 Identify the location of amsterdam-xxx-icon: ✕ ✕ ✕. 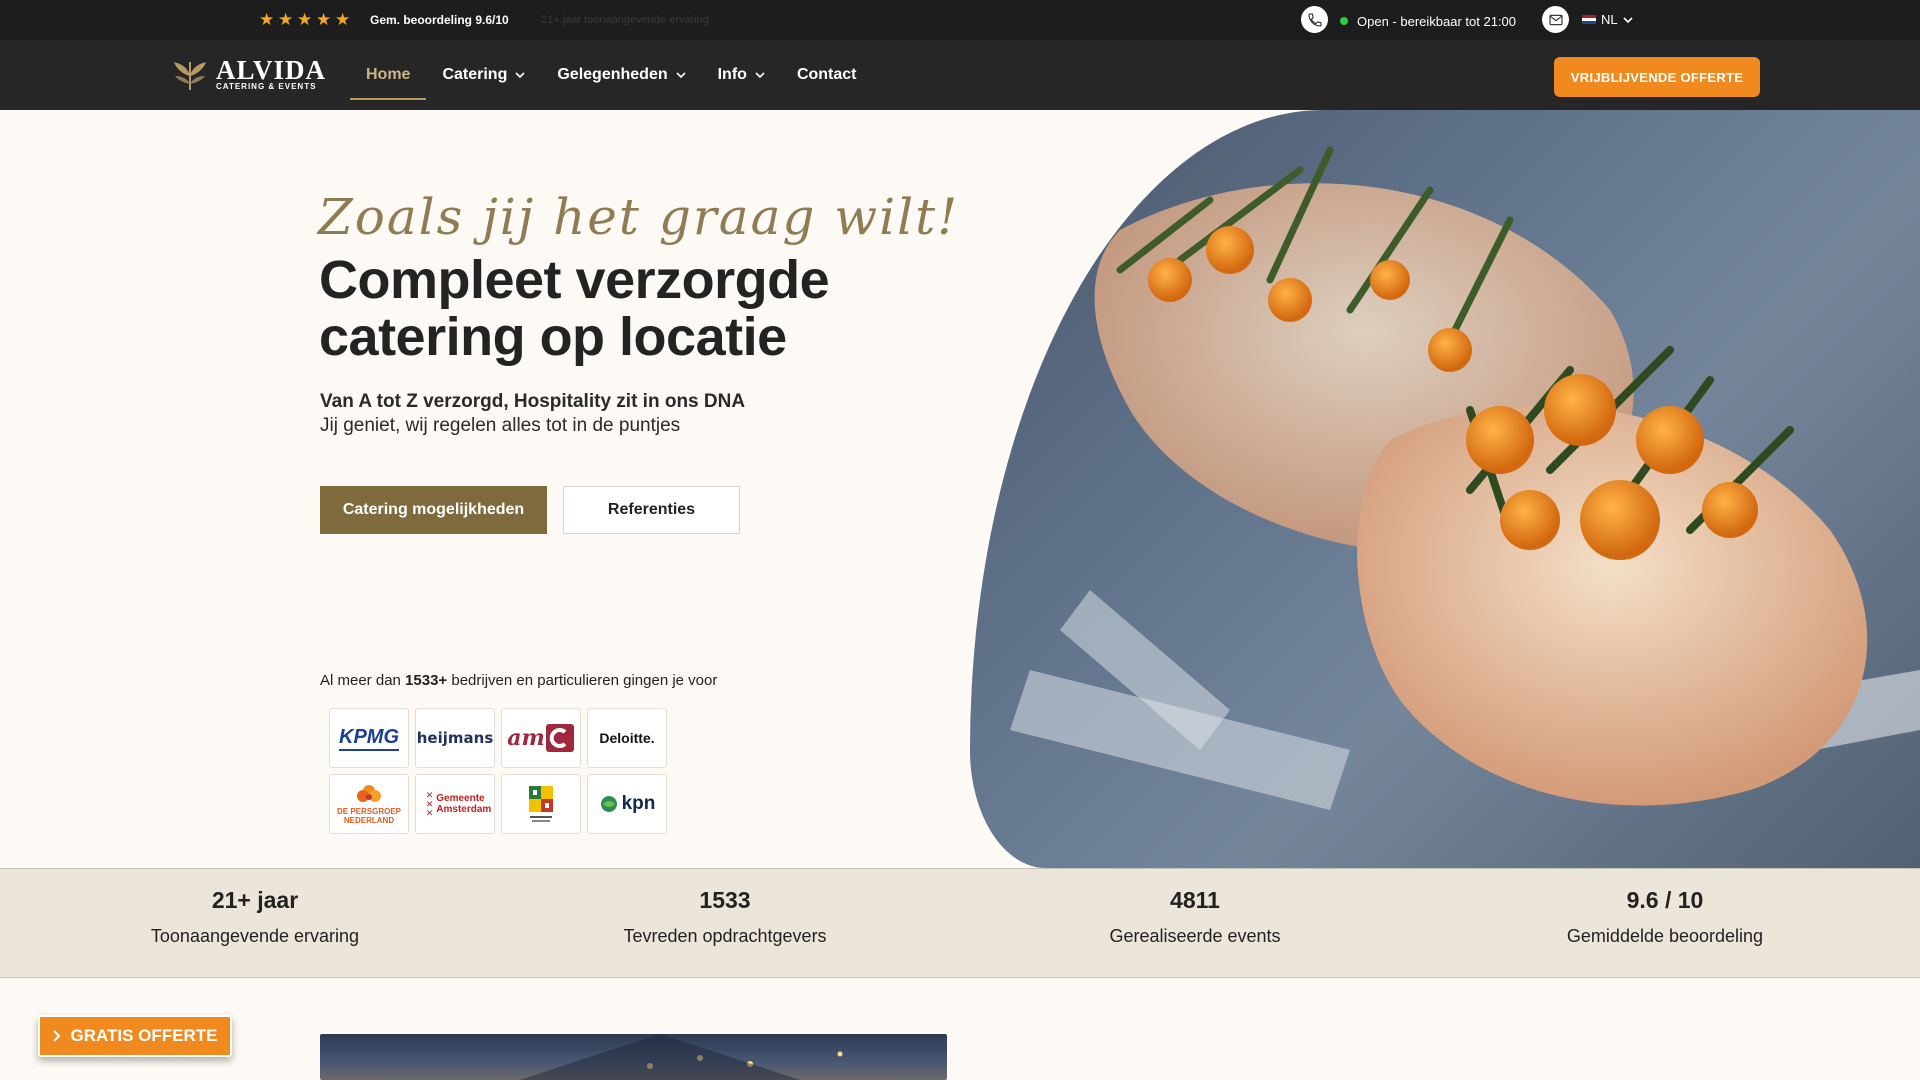
(429, 803).